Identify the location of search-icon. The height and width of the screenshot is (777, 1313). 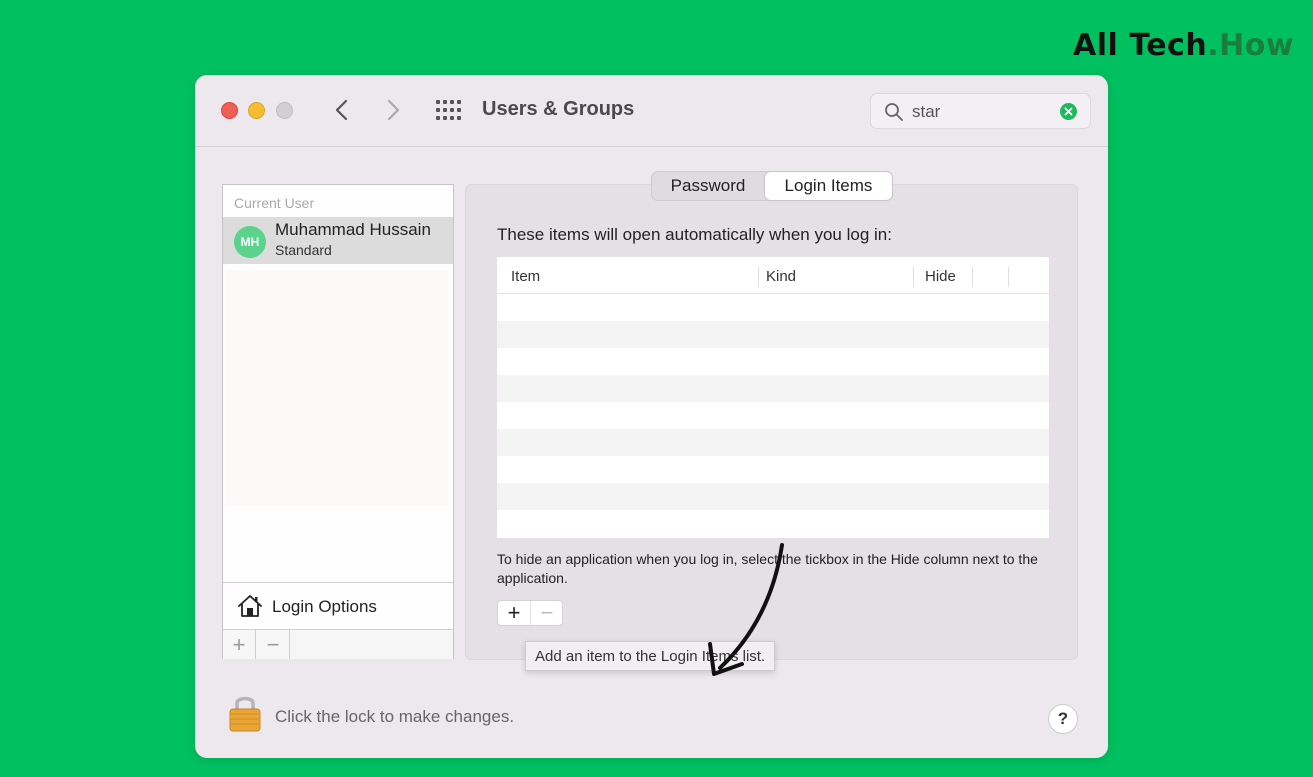
(894, 112).